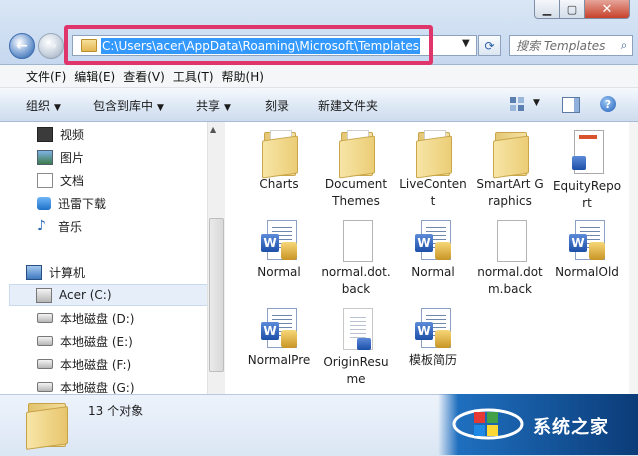  What do you see at coordinates (72, 157) in the screenshot?
I see `sidebar-item-label: 图片` at bounding box center [72, 157].